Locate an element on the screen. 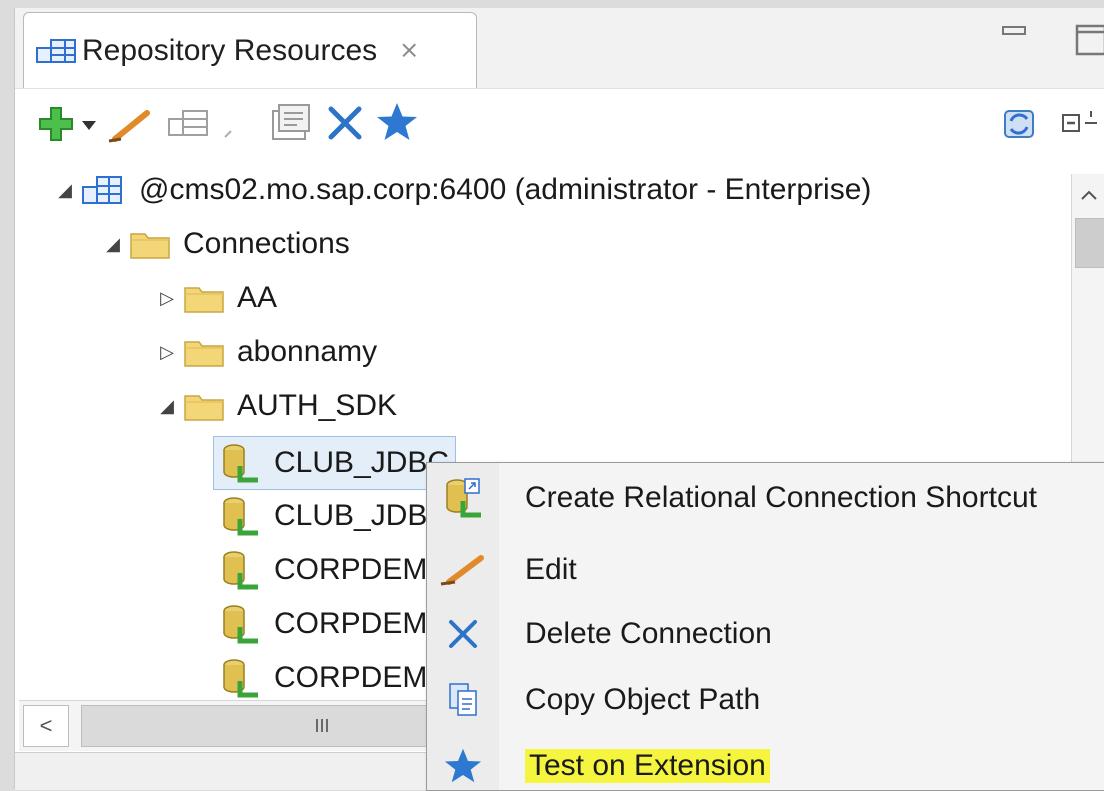 This screenshot has height=791, width=1104. dropdown-arrow-icon is located at coordinates (89, 125).